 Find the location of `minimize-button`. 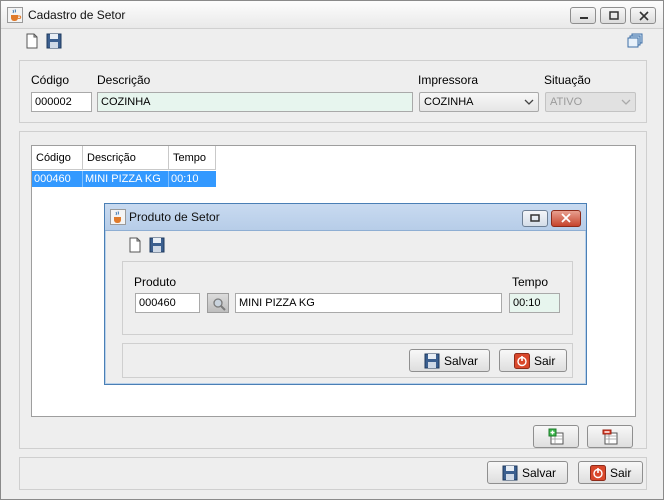

minimize-button is located at coordinates (583, 15).